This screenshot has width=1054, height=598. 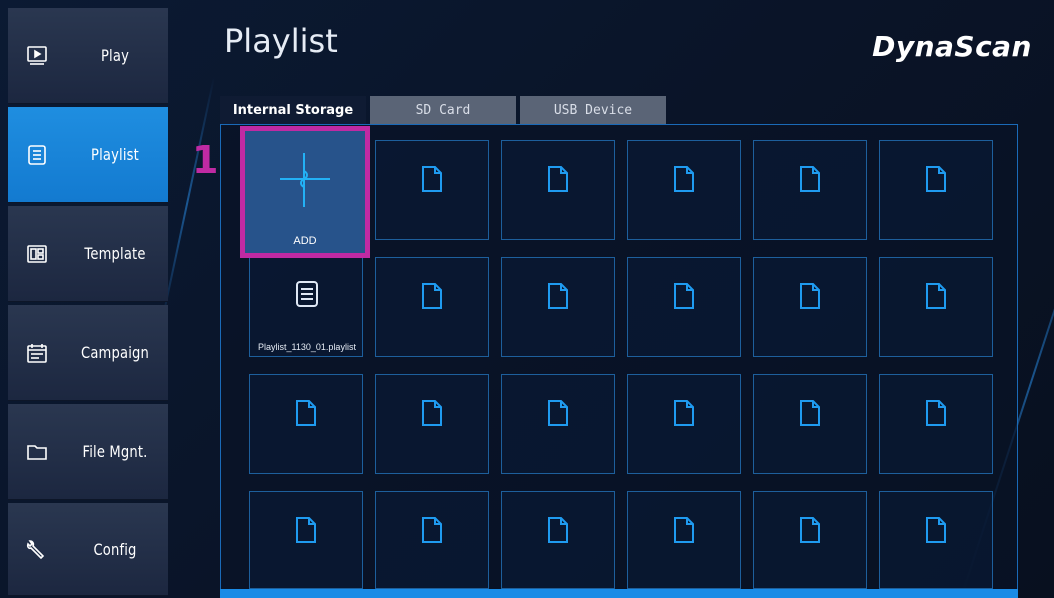 I want to click on sidebar-item-file-mgnt: File Mgnt., so click(x=88, y=452).